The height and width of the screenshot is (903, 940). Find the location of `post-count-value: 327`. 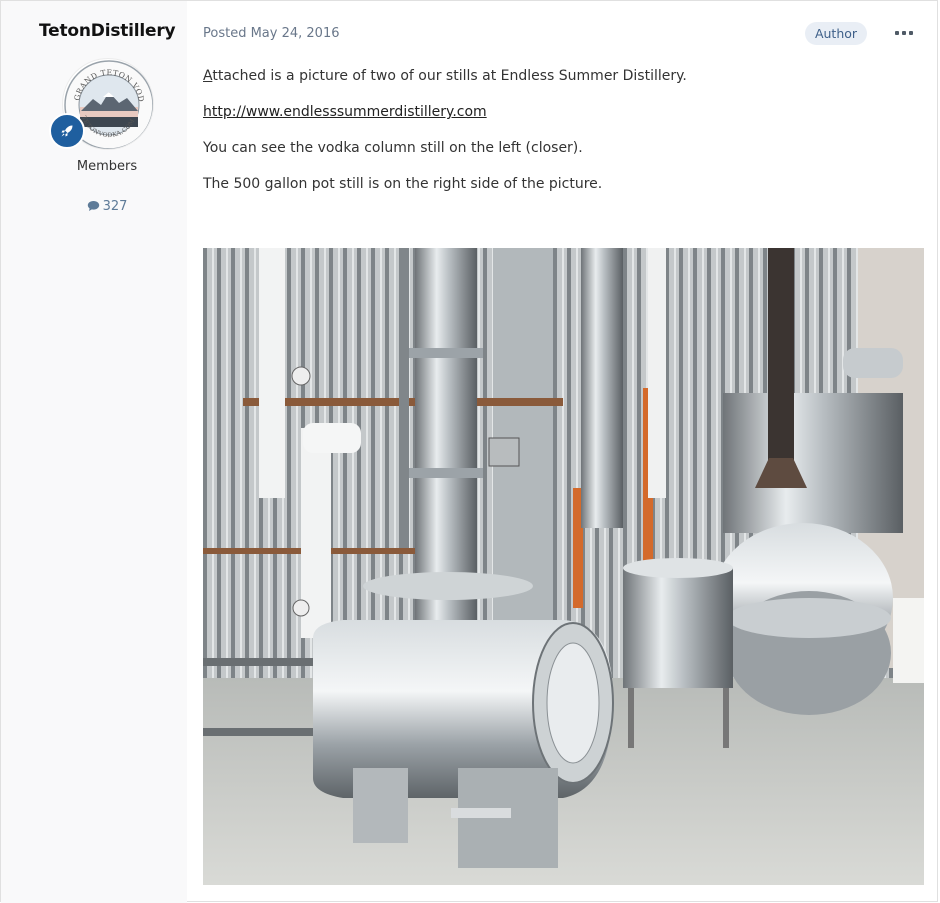

post-count-value: 327 is located at coordinates (115, 206).